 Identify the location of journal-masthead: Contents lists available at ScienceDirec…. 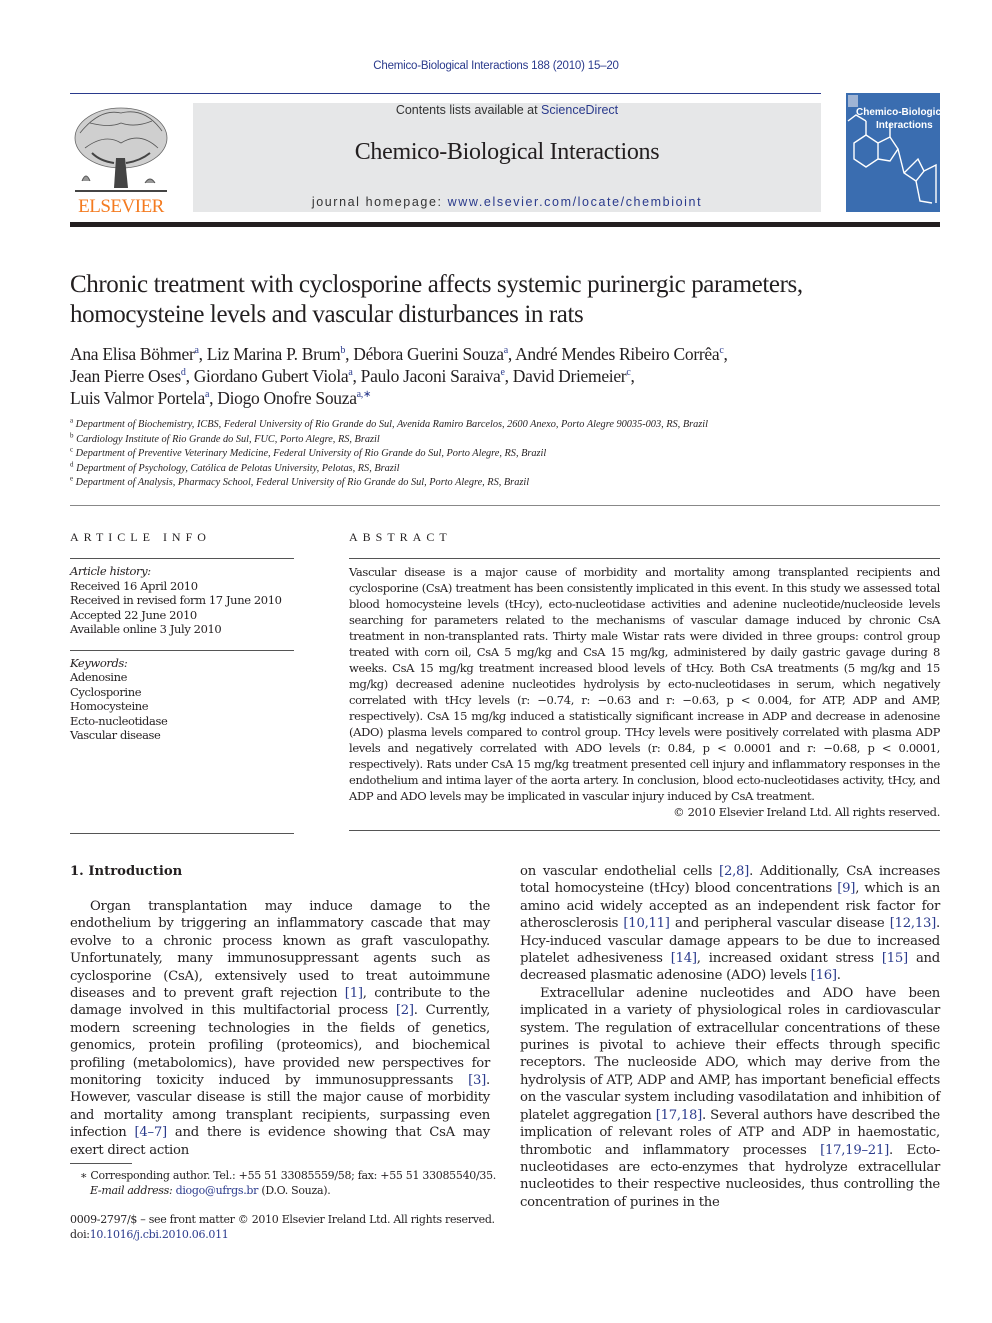
(507, 157).